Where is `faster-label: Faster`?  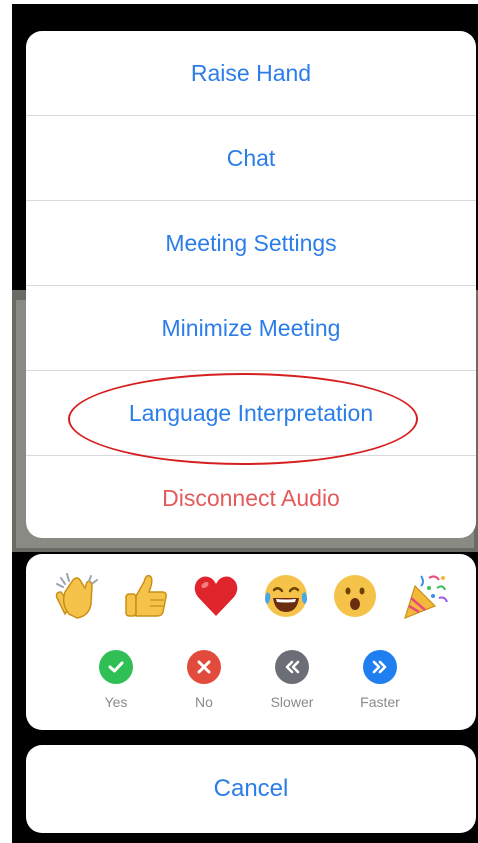
faster-label: Faster is located at coordinates (380, 702).